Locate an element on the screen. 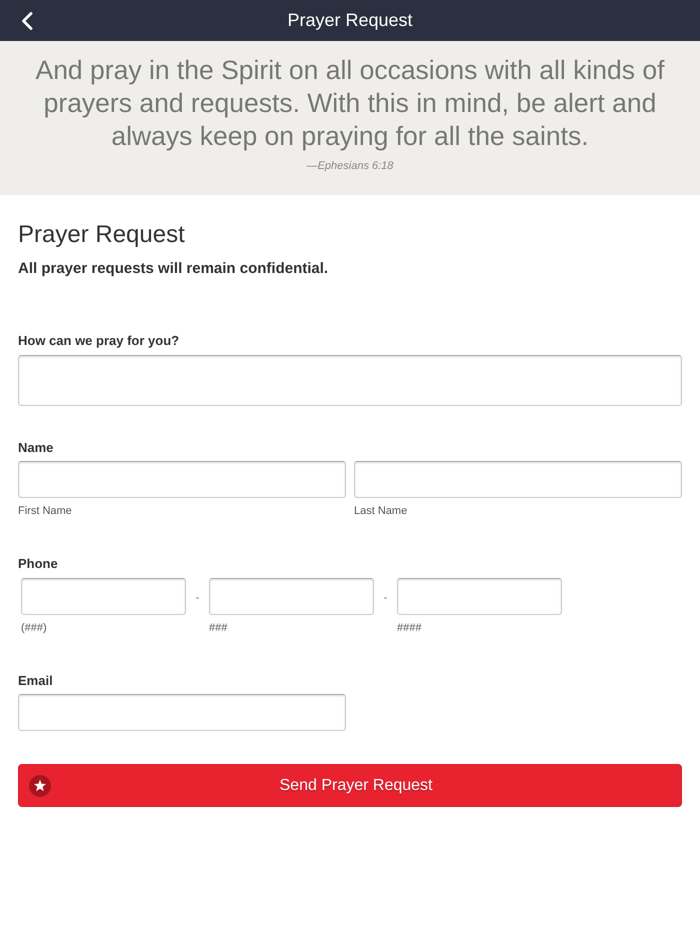  screen-title: Prayer Request is located at coordinates (350, 20).